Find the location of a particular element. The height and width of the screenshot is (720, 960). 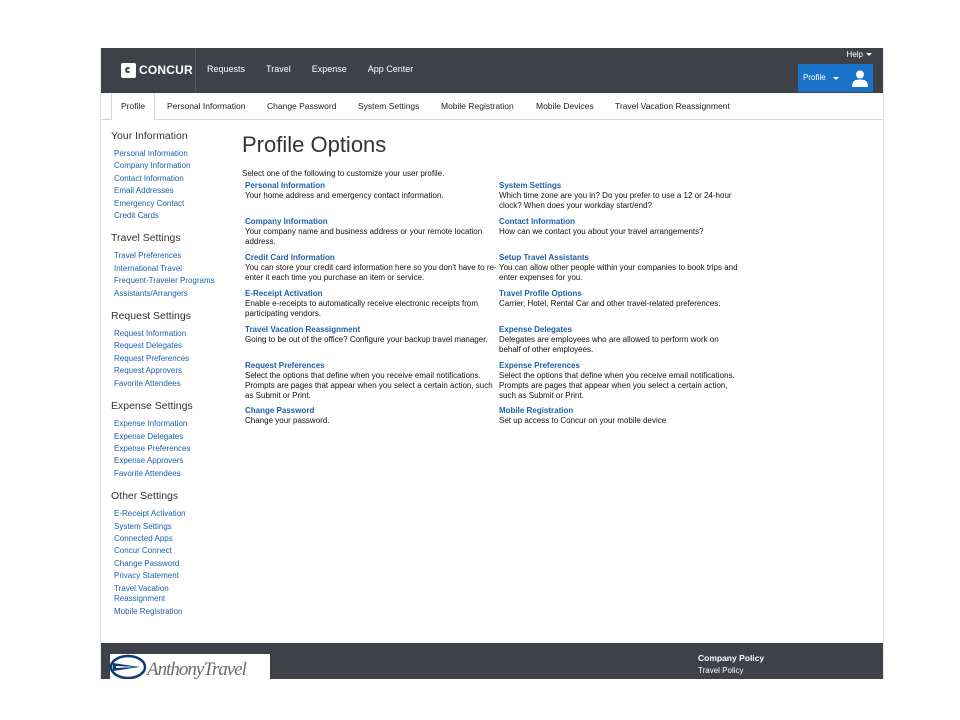

tab-change-password: Change Password is located at coordinates (301, 106).